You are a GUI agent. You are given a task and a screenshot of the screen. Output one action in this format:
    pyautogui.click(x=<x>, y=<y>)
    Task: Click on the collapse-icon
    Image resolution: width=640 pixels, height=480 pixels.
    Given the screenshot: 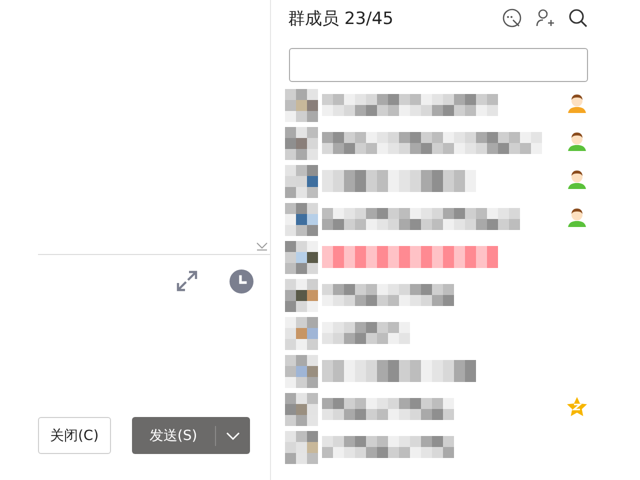 What is the action you would take?
    pyautogui.click(x=262, y=246)
    